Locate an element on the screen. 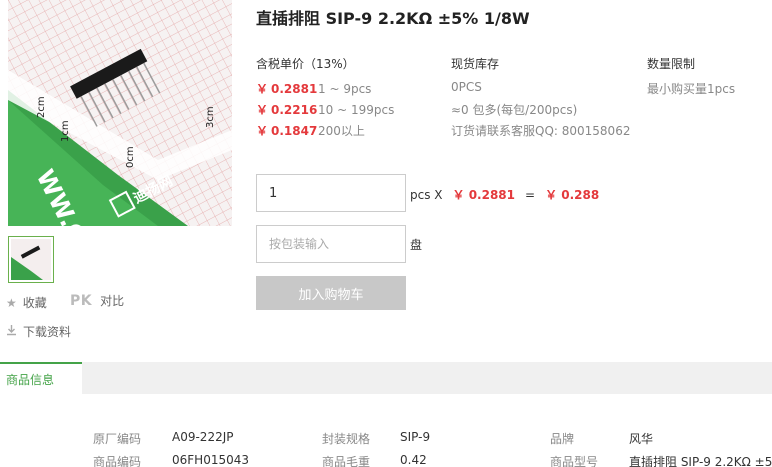 The image size is (772, 467). quantity-input is located at coordinates (331, 193).